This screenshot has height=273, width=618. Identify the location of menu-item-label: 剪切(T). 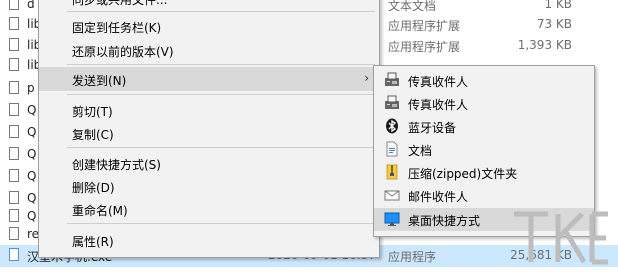
(92, 112).